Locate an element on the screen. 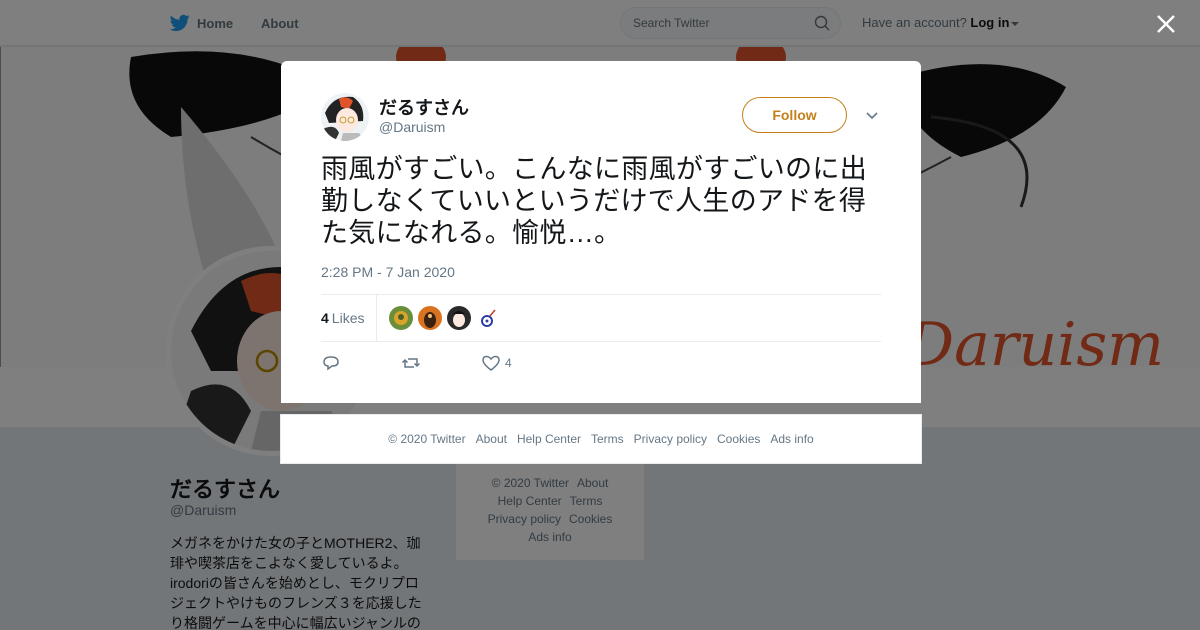 Image resolution: width=1200 pixels, height=630 pixels. tweet-actions: 4 is located at coordinates (416, 363).